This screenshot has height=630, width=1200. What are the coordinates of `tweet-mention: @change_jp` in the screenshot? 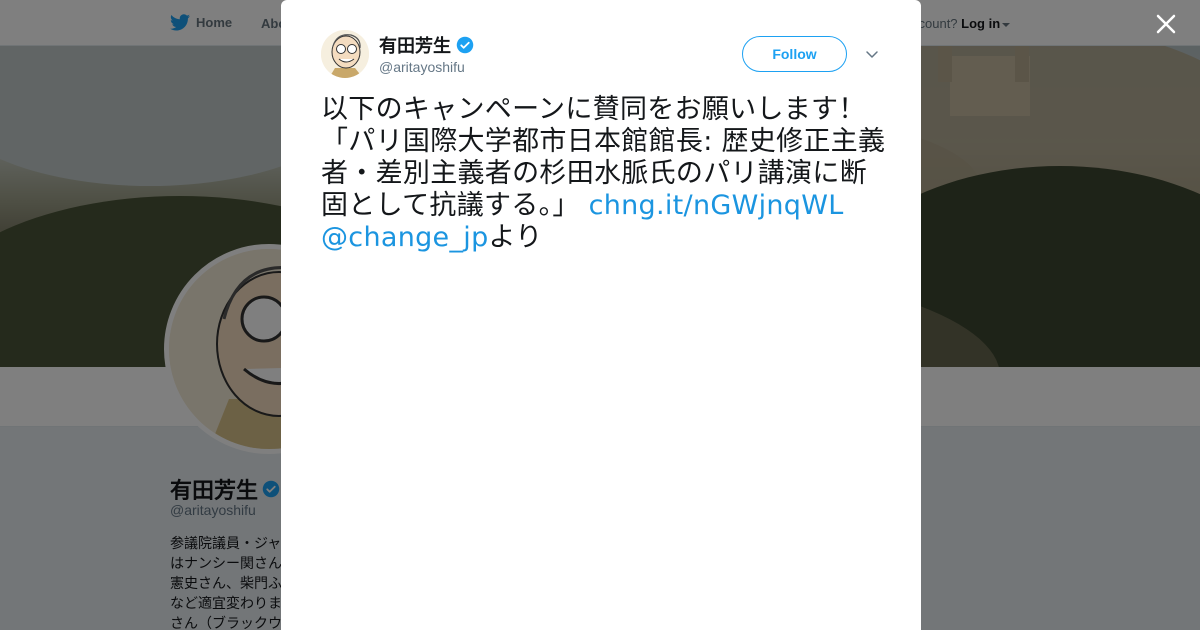 It's located at (405, 237).